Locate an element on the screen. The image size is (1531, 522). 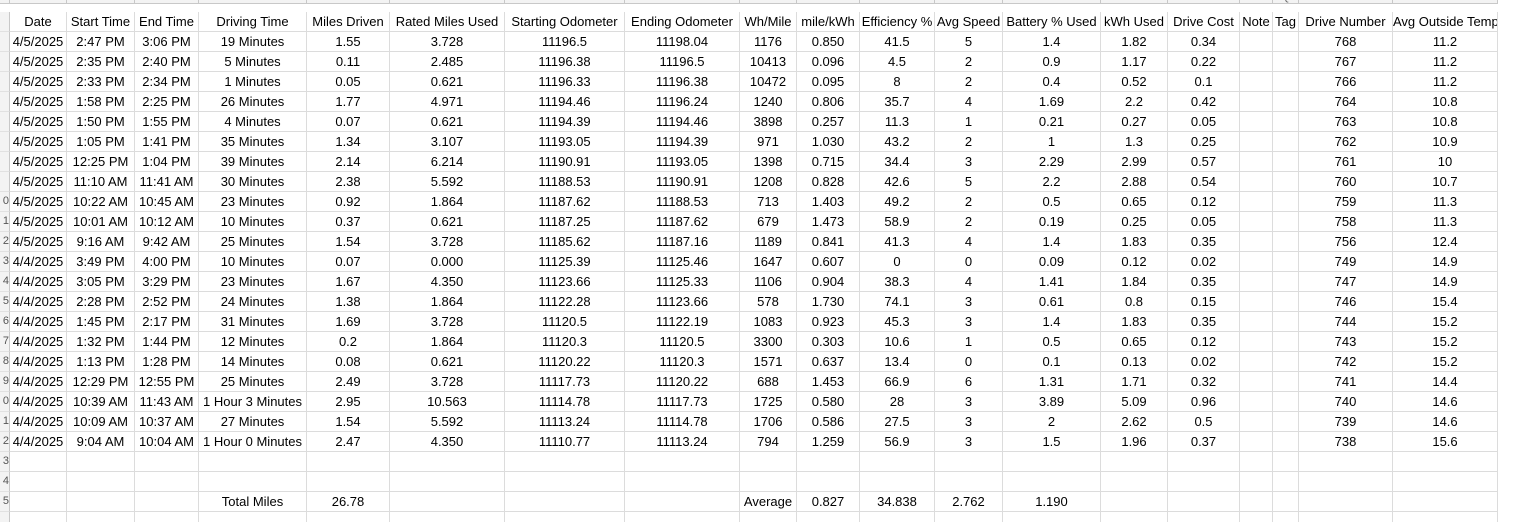
cell-c: 1:04 PM is located at coordinates (167, 162).